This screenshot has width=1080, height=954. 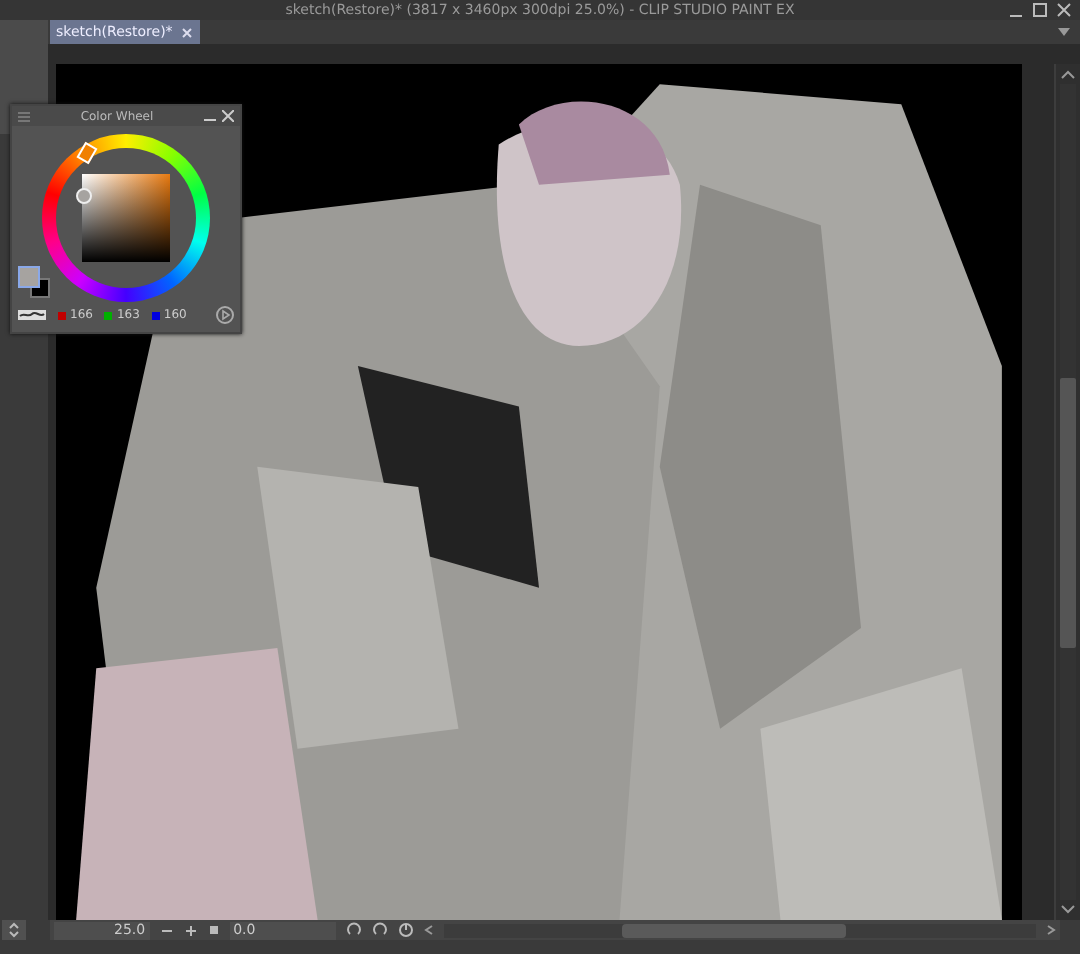 I want to click on scroll-up-icon, so click(x=1068, y=74).